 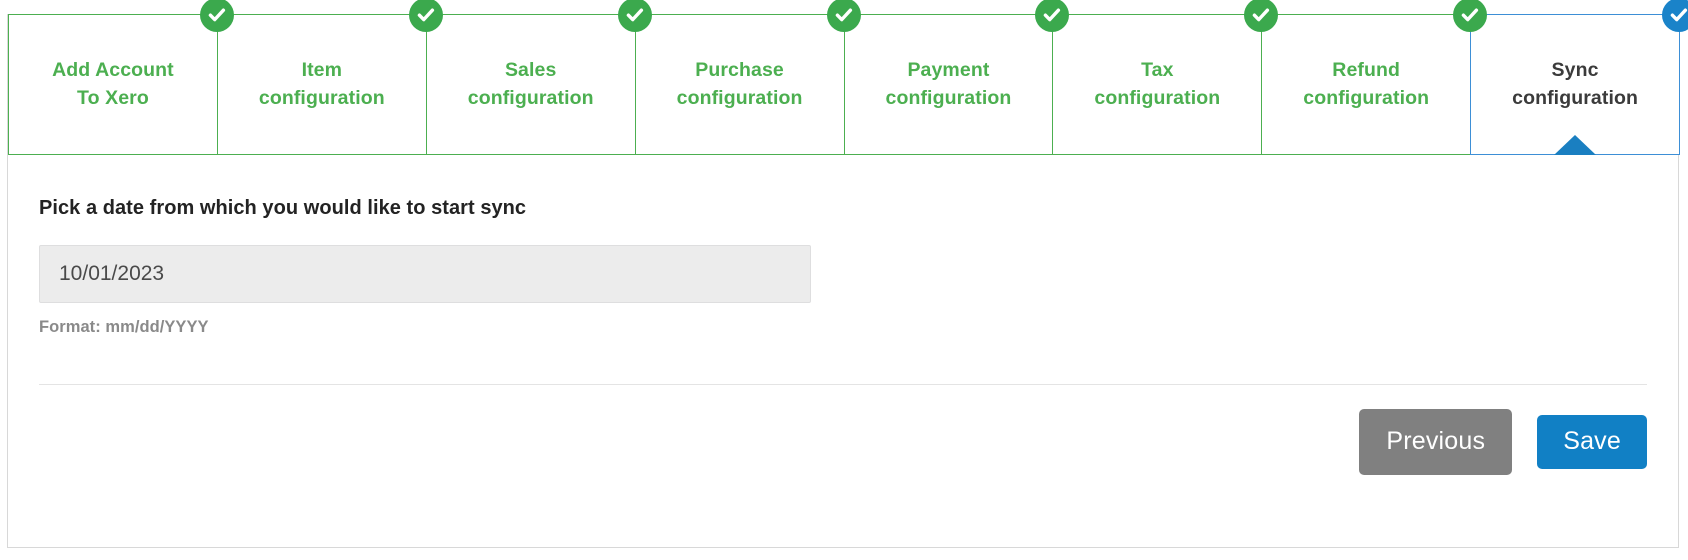 I want to click on date-format-hint: Format: mm/dd/YYYY, so click(x=124, y=327).